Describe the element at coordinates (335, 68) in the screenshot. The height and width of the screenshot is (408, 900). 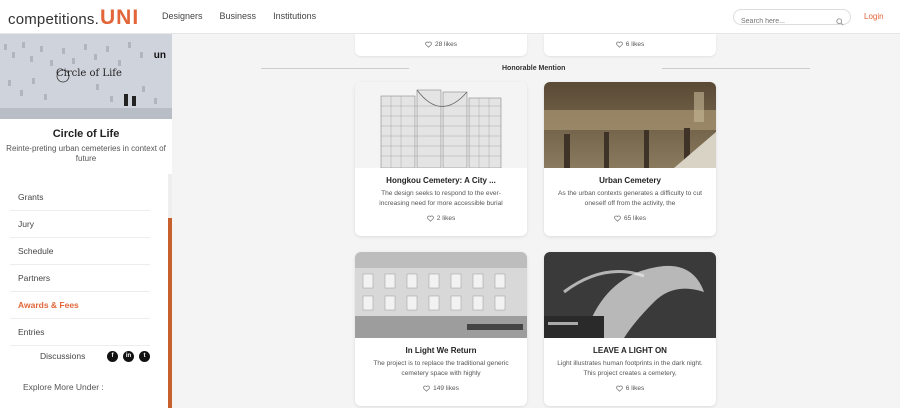
I see `section-divider-left` at that location.